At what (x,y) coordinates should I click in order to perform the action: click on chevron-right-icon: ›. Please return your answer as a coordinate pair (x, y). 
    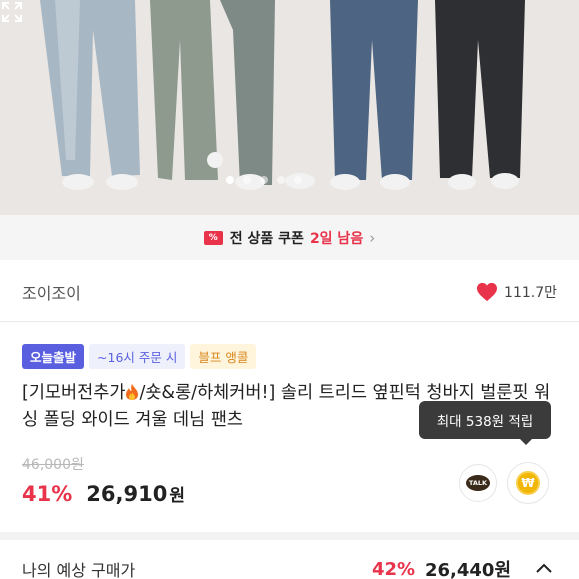
    Looking at the image, I should click on (372, 237).